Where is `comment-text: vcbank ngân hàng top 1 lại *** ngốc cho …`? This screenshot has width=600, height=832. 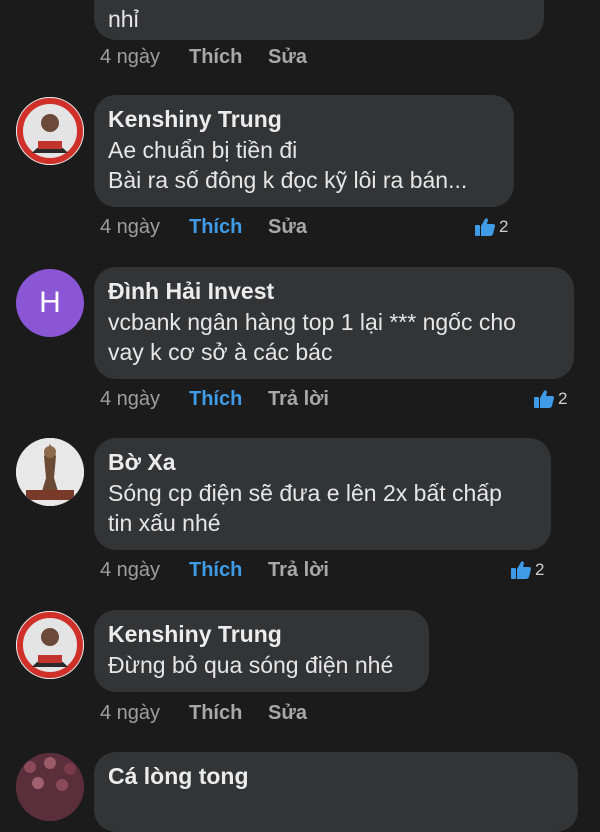 comment-text: vcbank ngân hàng top 1 lại *** ngốc cho … is located at coordinates (312, 337).